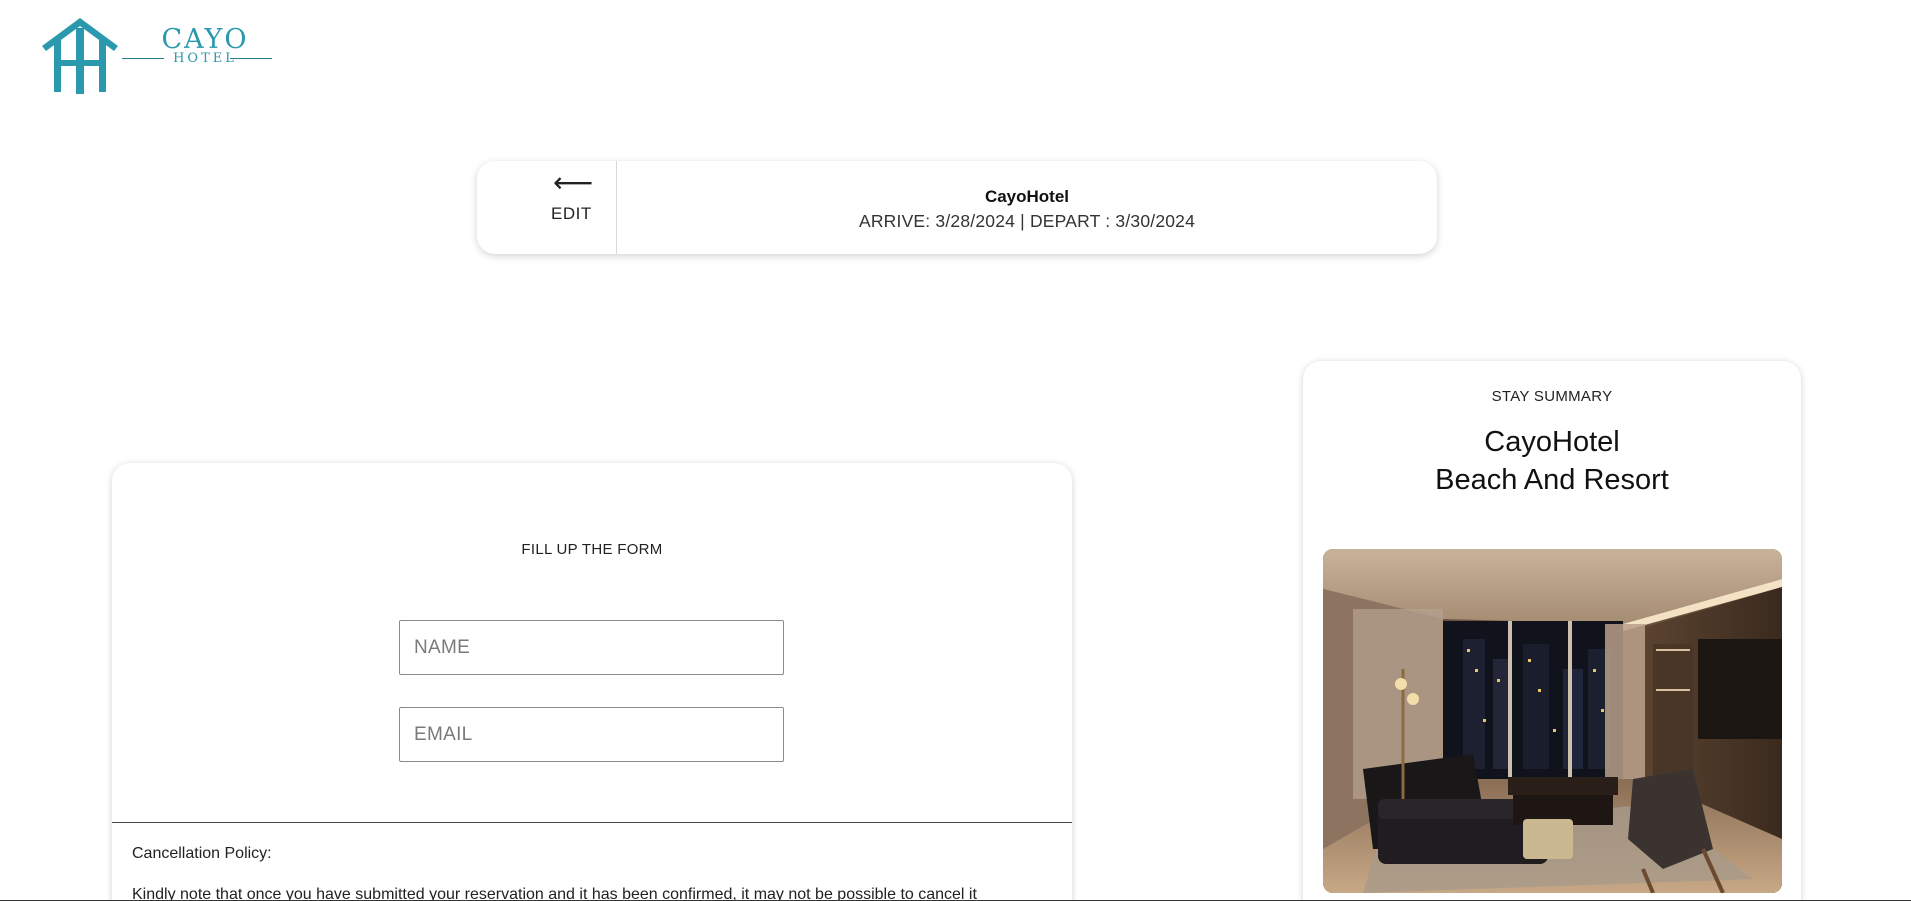 This screenshot has height=901, width=1911. I want to click on hotel-room-image, so click(1552, 721).